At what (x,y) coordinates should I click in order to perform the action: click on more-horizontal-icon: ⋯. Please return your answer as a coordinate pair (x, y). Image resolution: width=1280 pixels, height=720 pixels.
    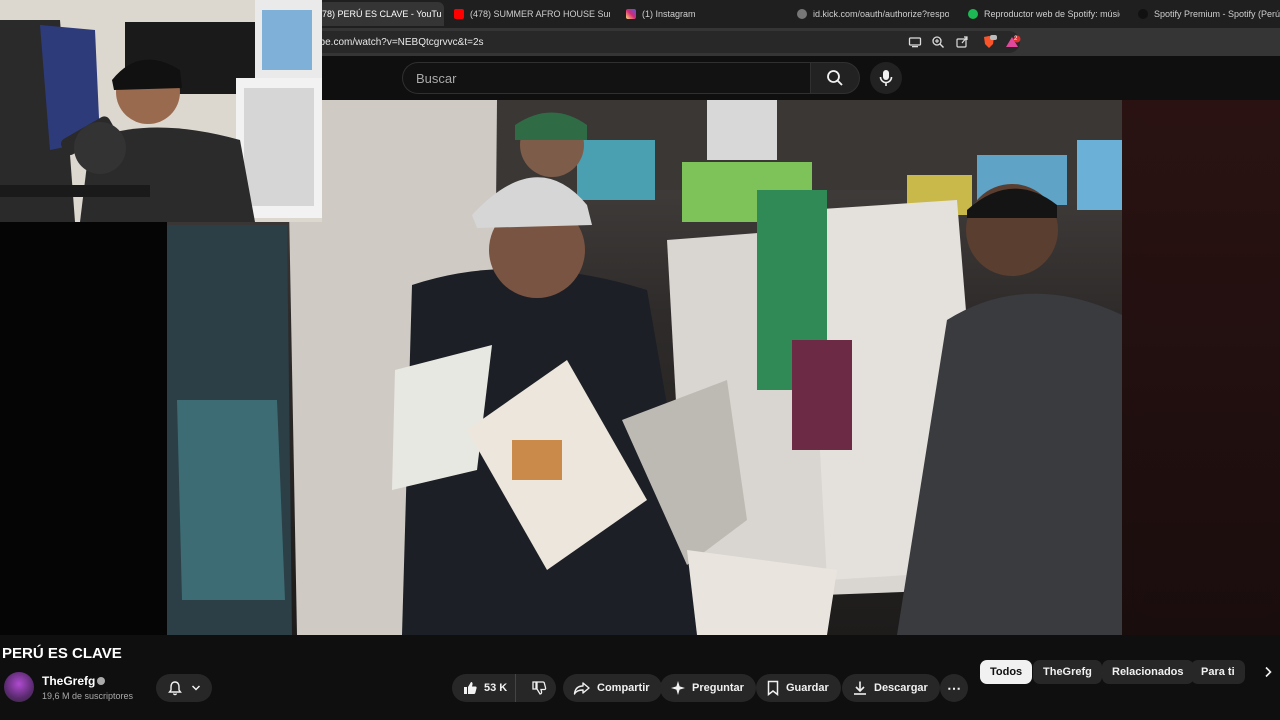
    Looking at the image, I should click on (954, 687).